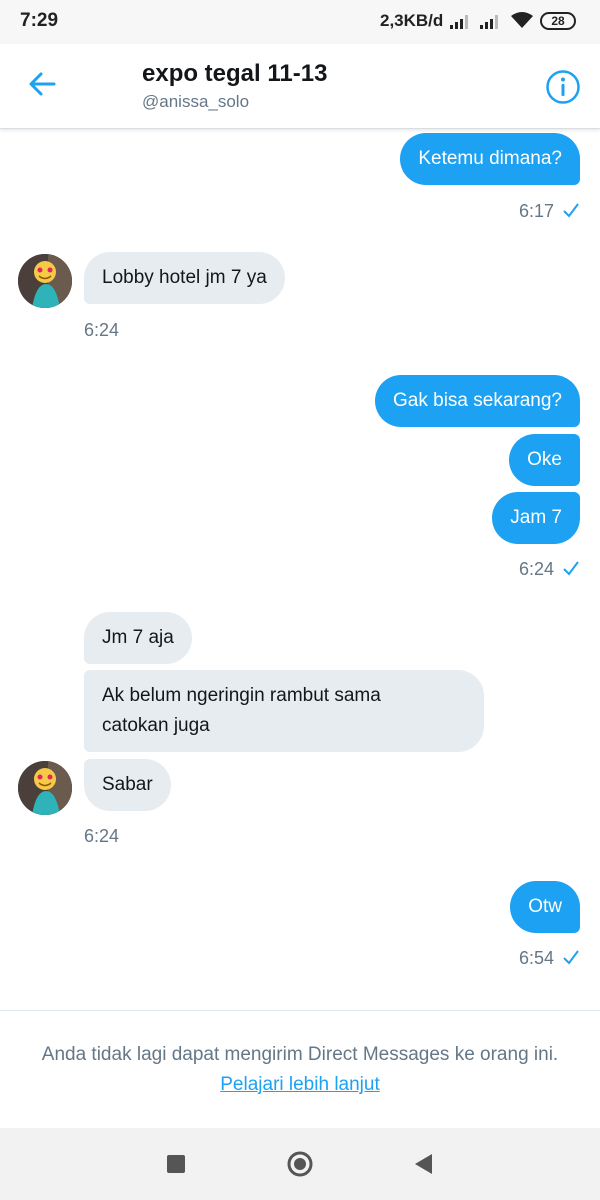 This screenshot has width=600, height=1200. What do you see at coordinates (558, 21) in the screenshot?
I see `battery-icon: 28` at bounding box center [558, 21].